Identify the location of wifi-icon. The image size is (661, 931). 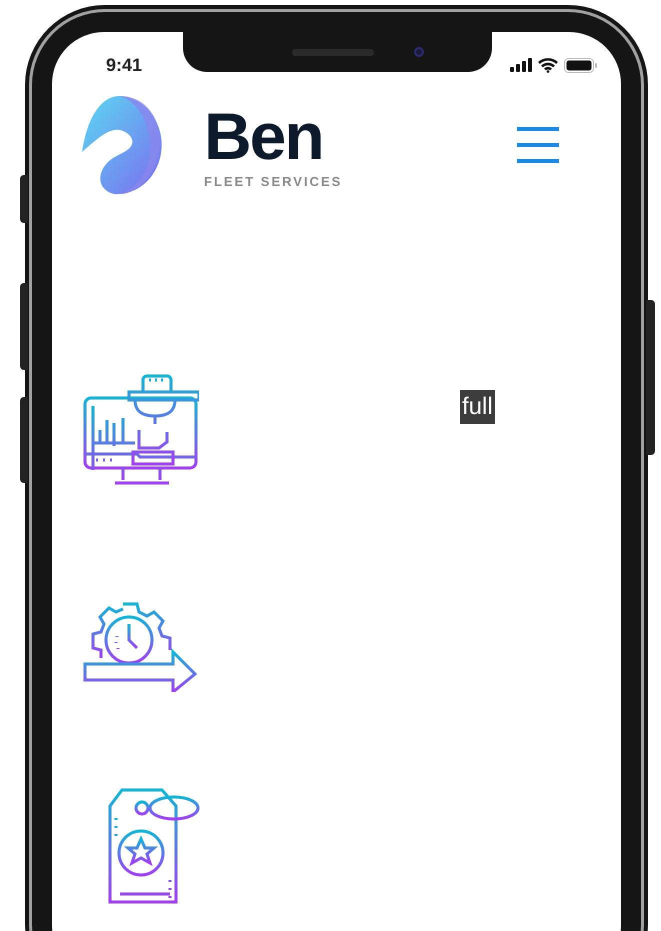
(548, 65).